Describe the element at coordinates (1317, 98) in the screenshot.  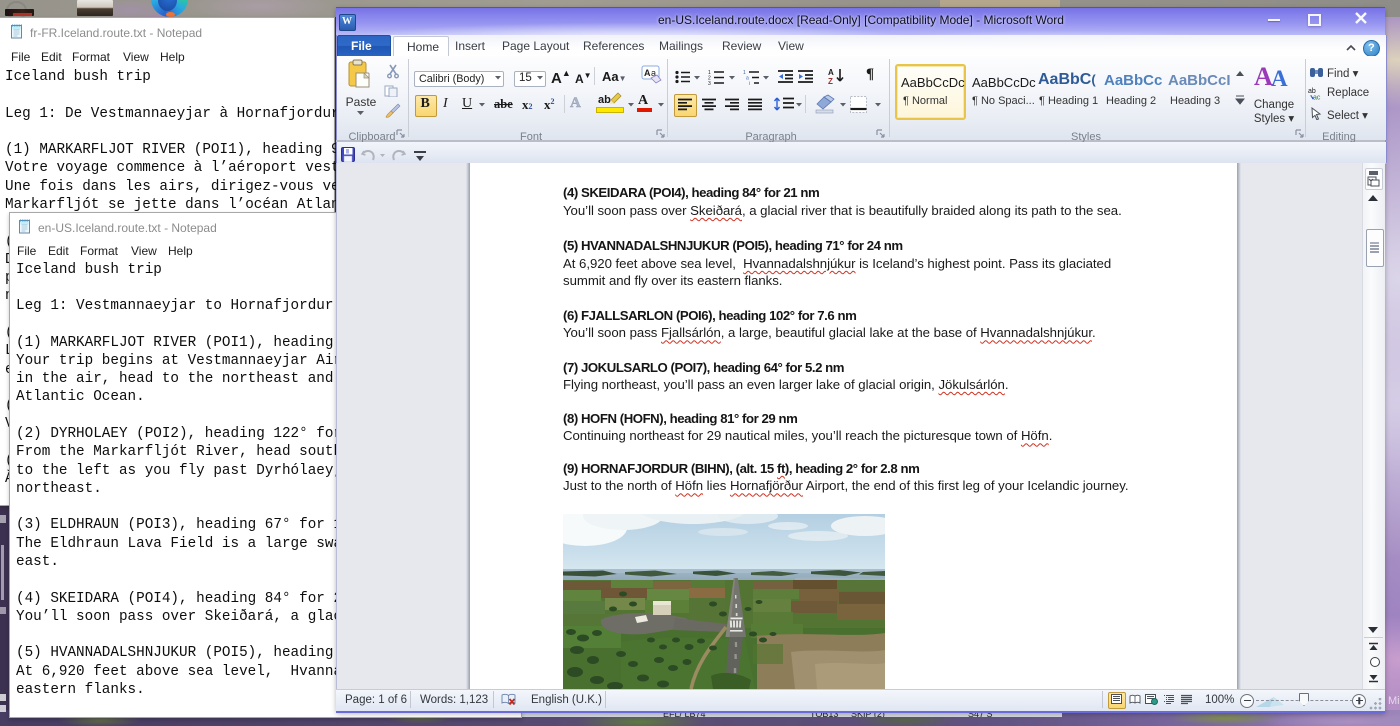
I see `svg-text: ac` at that location.